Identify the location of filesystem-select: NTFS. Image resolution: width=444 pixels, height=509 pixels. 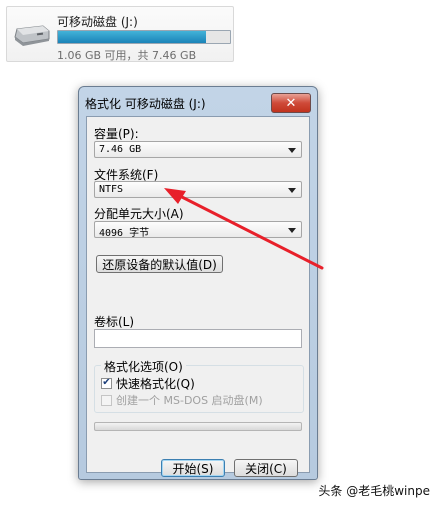
(198, 189).